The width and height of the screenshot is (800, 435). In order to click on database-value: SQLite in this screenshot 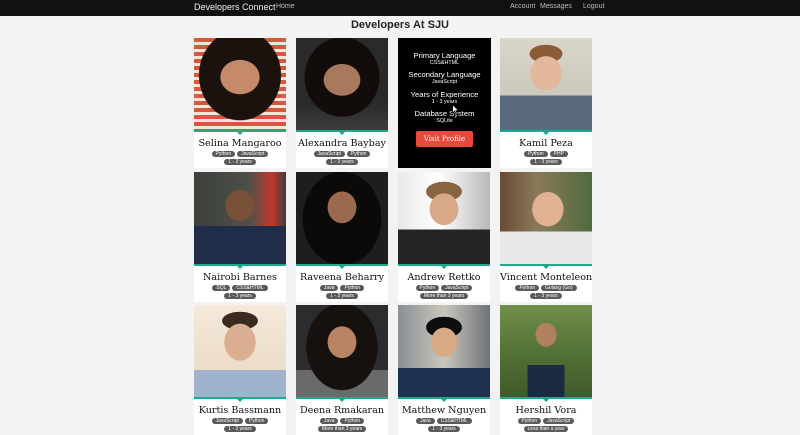, I will do `click(444, 121)`.